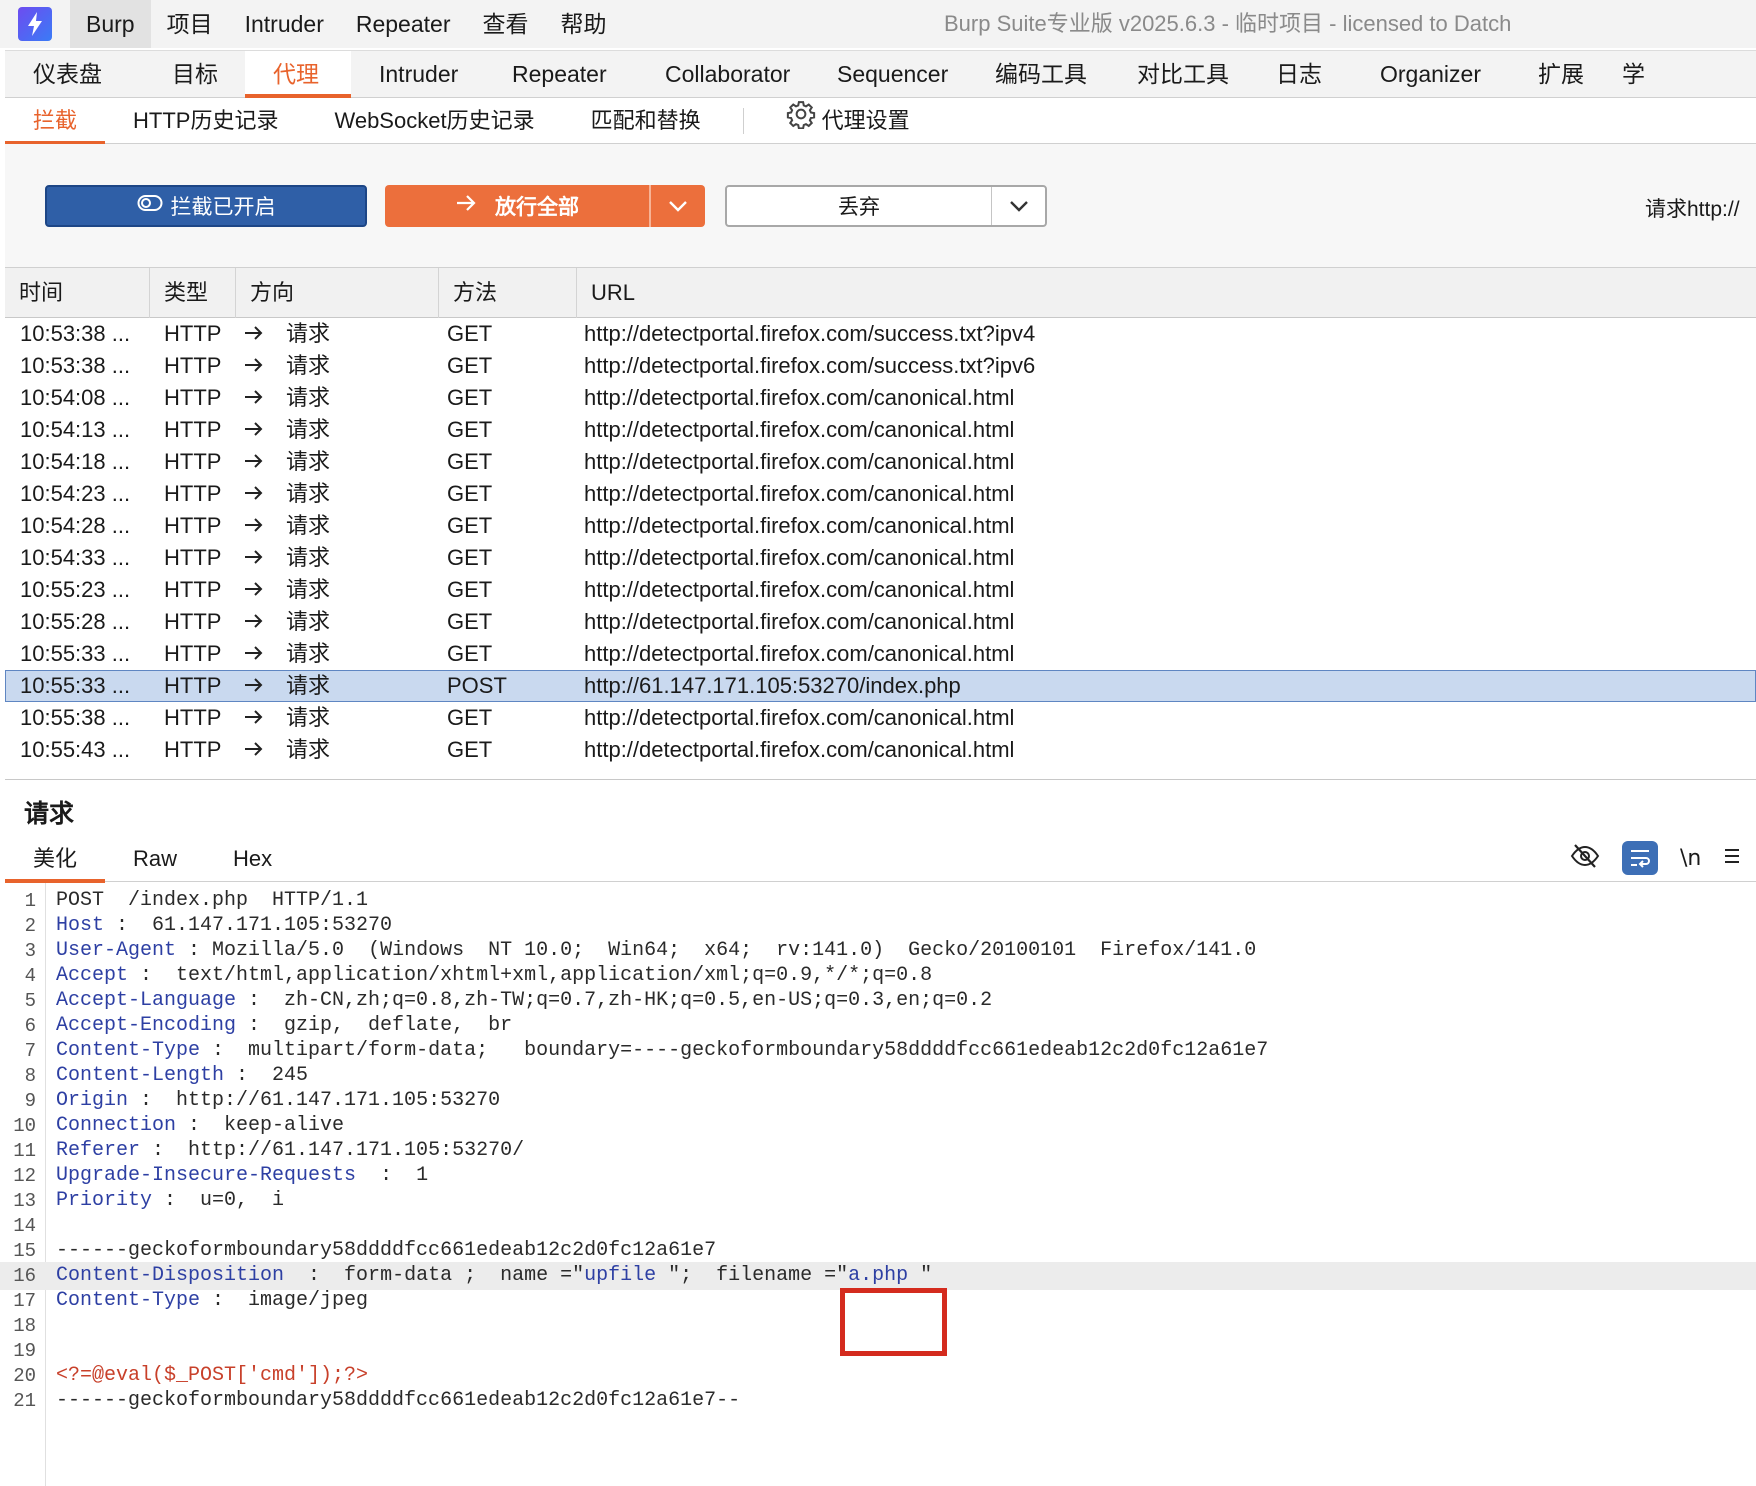 This screenshot has width=1756, height=1486. Describe the element at coordinates (723, 74) in the screenshot. I see `tab-collaborator: Collaborator` at that location.